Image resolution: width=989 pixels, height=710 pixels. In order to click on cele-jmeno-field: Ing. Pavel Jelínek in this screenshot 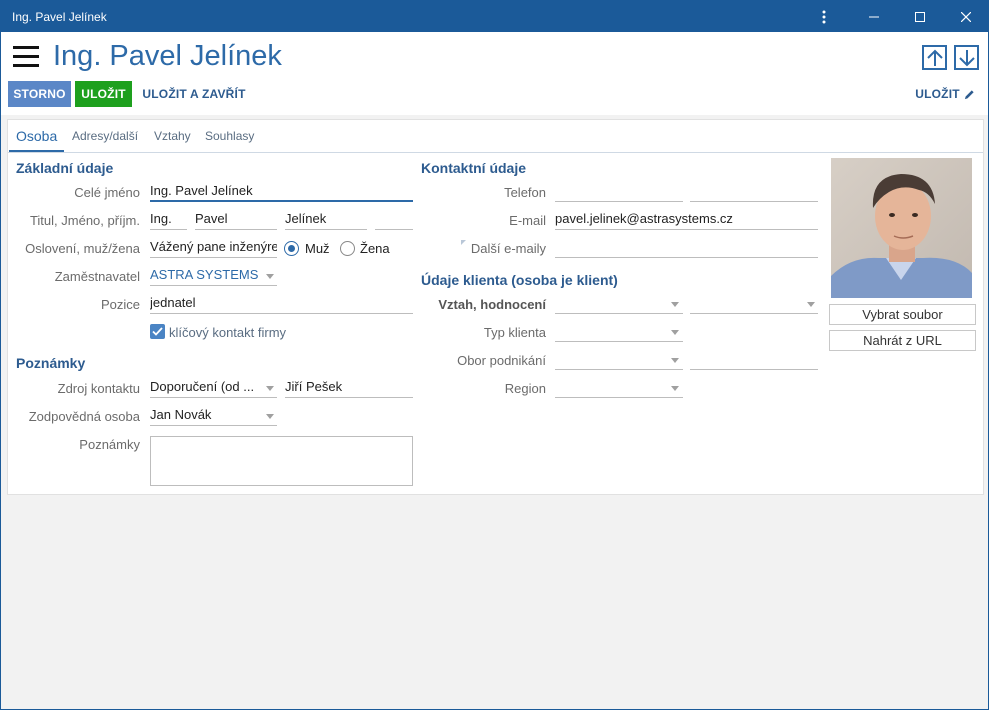, I will do `click(281, 191)`.